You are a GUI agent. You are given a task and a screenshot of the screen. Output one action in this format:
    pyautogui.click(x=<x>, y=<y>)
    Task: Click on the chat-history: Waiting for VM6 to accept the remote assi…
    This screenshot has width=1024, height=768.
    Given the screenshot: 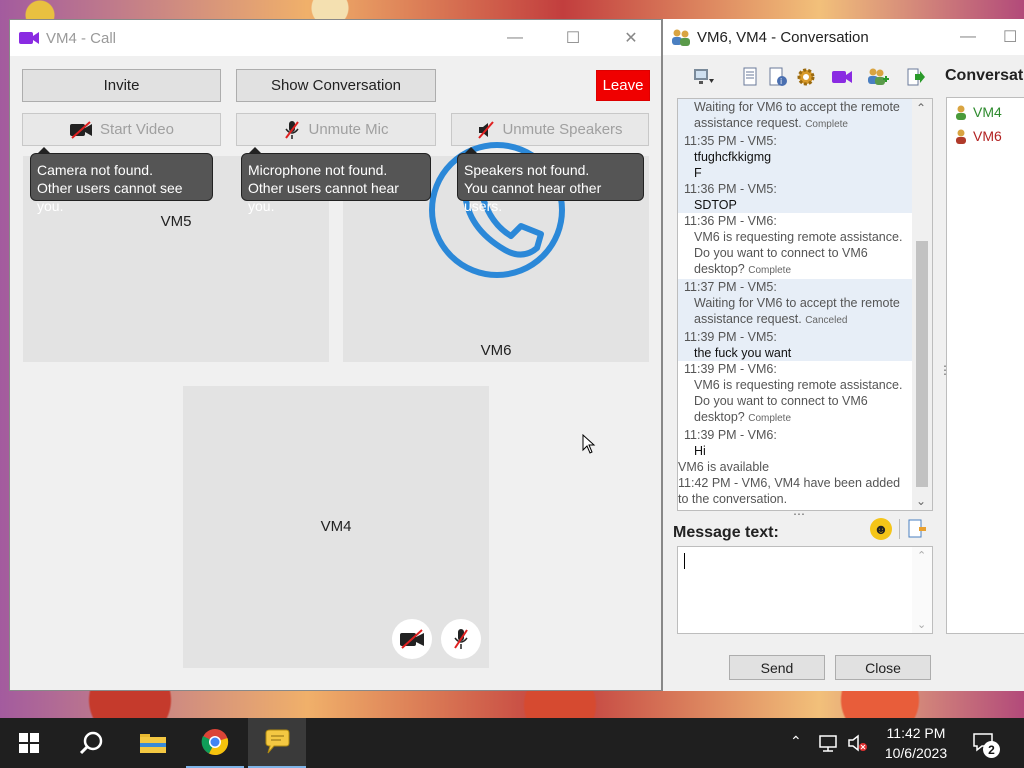 What is the action you would take?
    pyautogui.click(x=805, y=304)
    